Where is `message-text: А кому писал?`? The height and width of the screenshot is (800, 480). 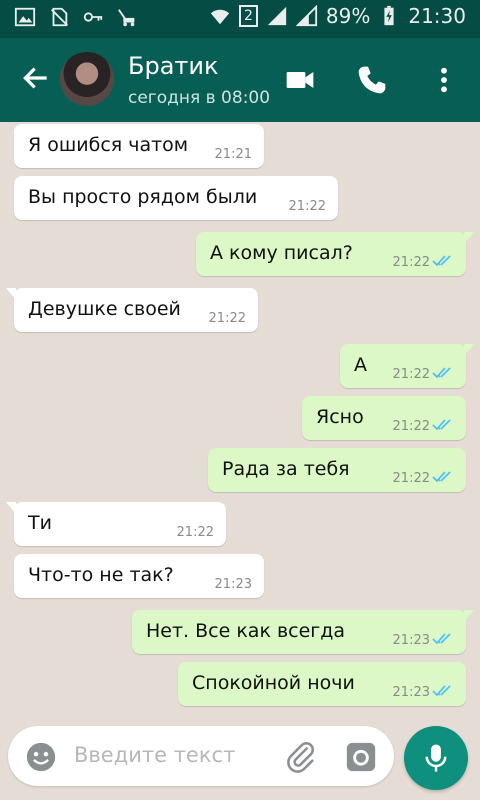
message-text: А кому писал? is located at coordinates (281, 253).